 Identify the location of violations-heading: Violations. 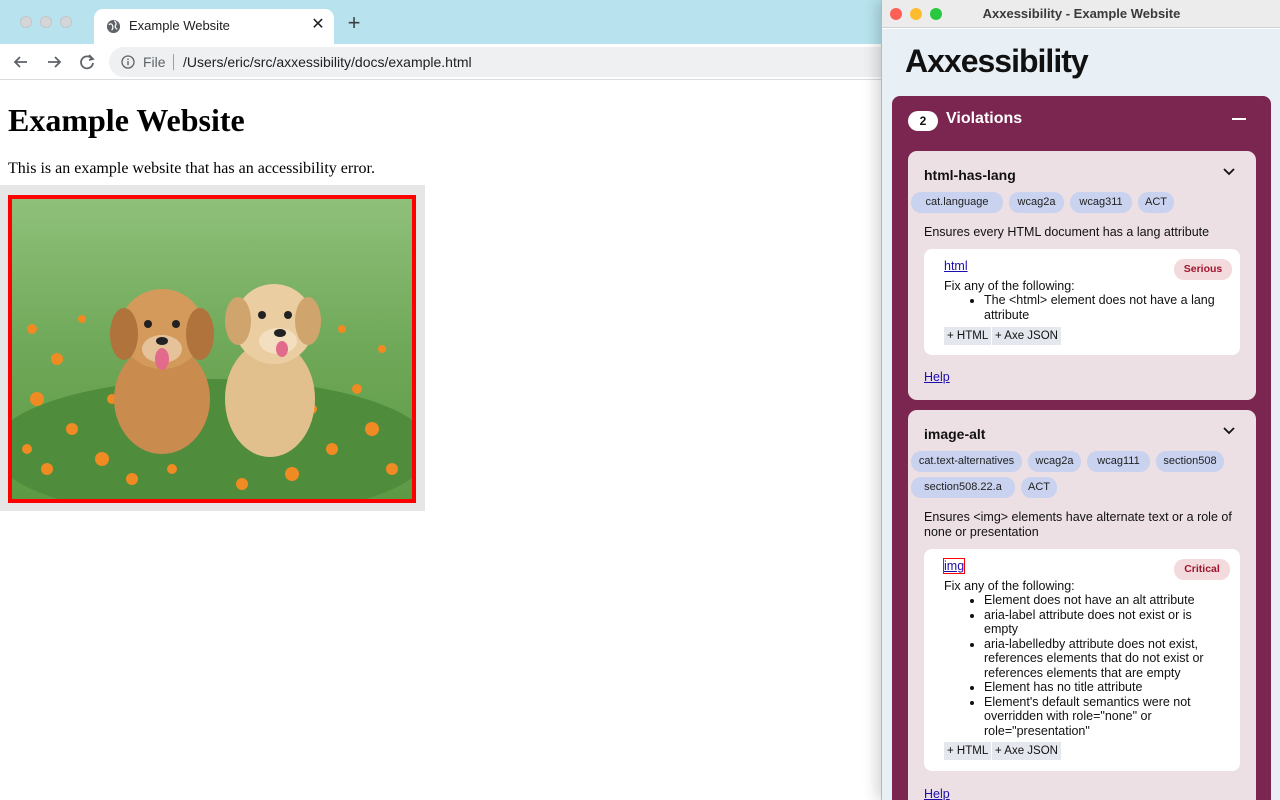
(984, 118).